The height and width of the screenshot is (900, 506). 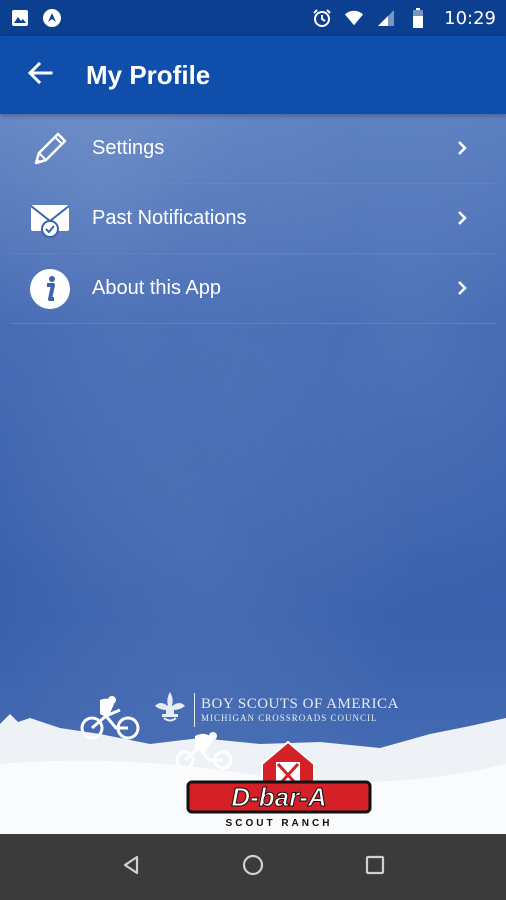 What do you see at coordinates (169, 218) in the screenshot?
I see `menu-item-label: Past Notifications` at bounding box center [169, 218].